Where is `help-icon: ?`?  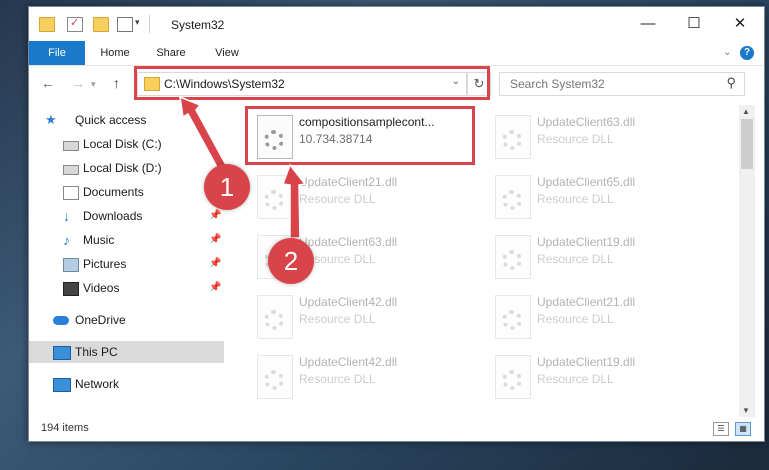 help-icon: ? is located at coordinates (747, 53).